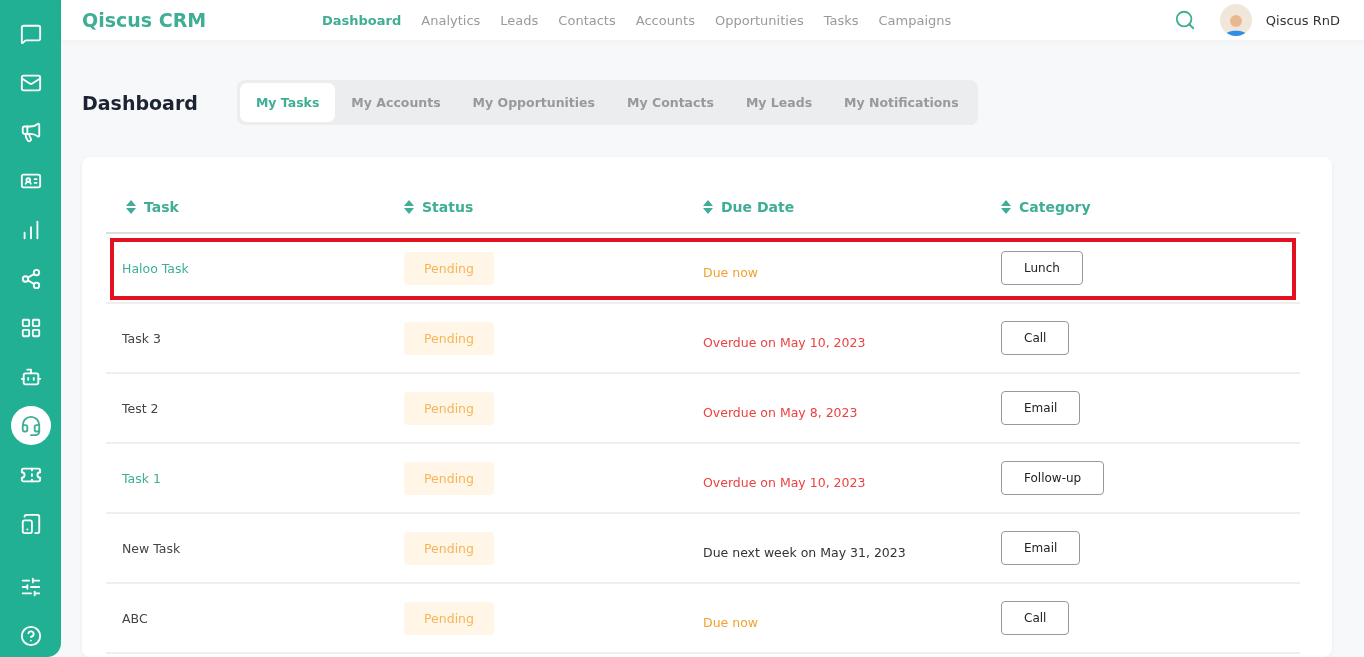  What do you see at coordinates (140, 102) in the screenshot?
I see `page-title: Dashboard` at bounding box center [140, 102].